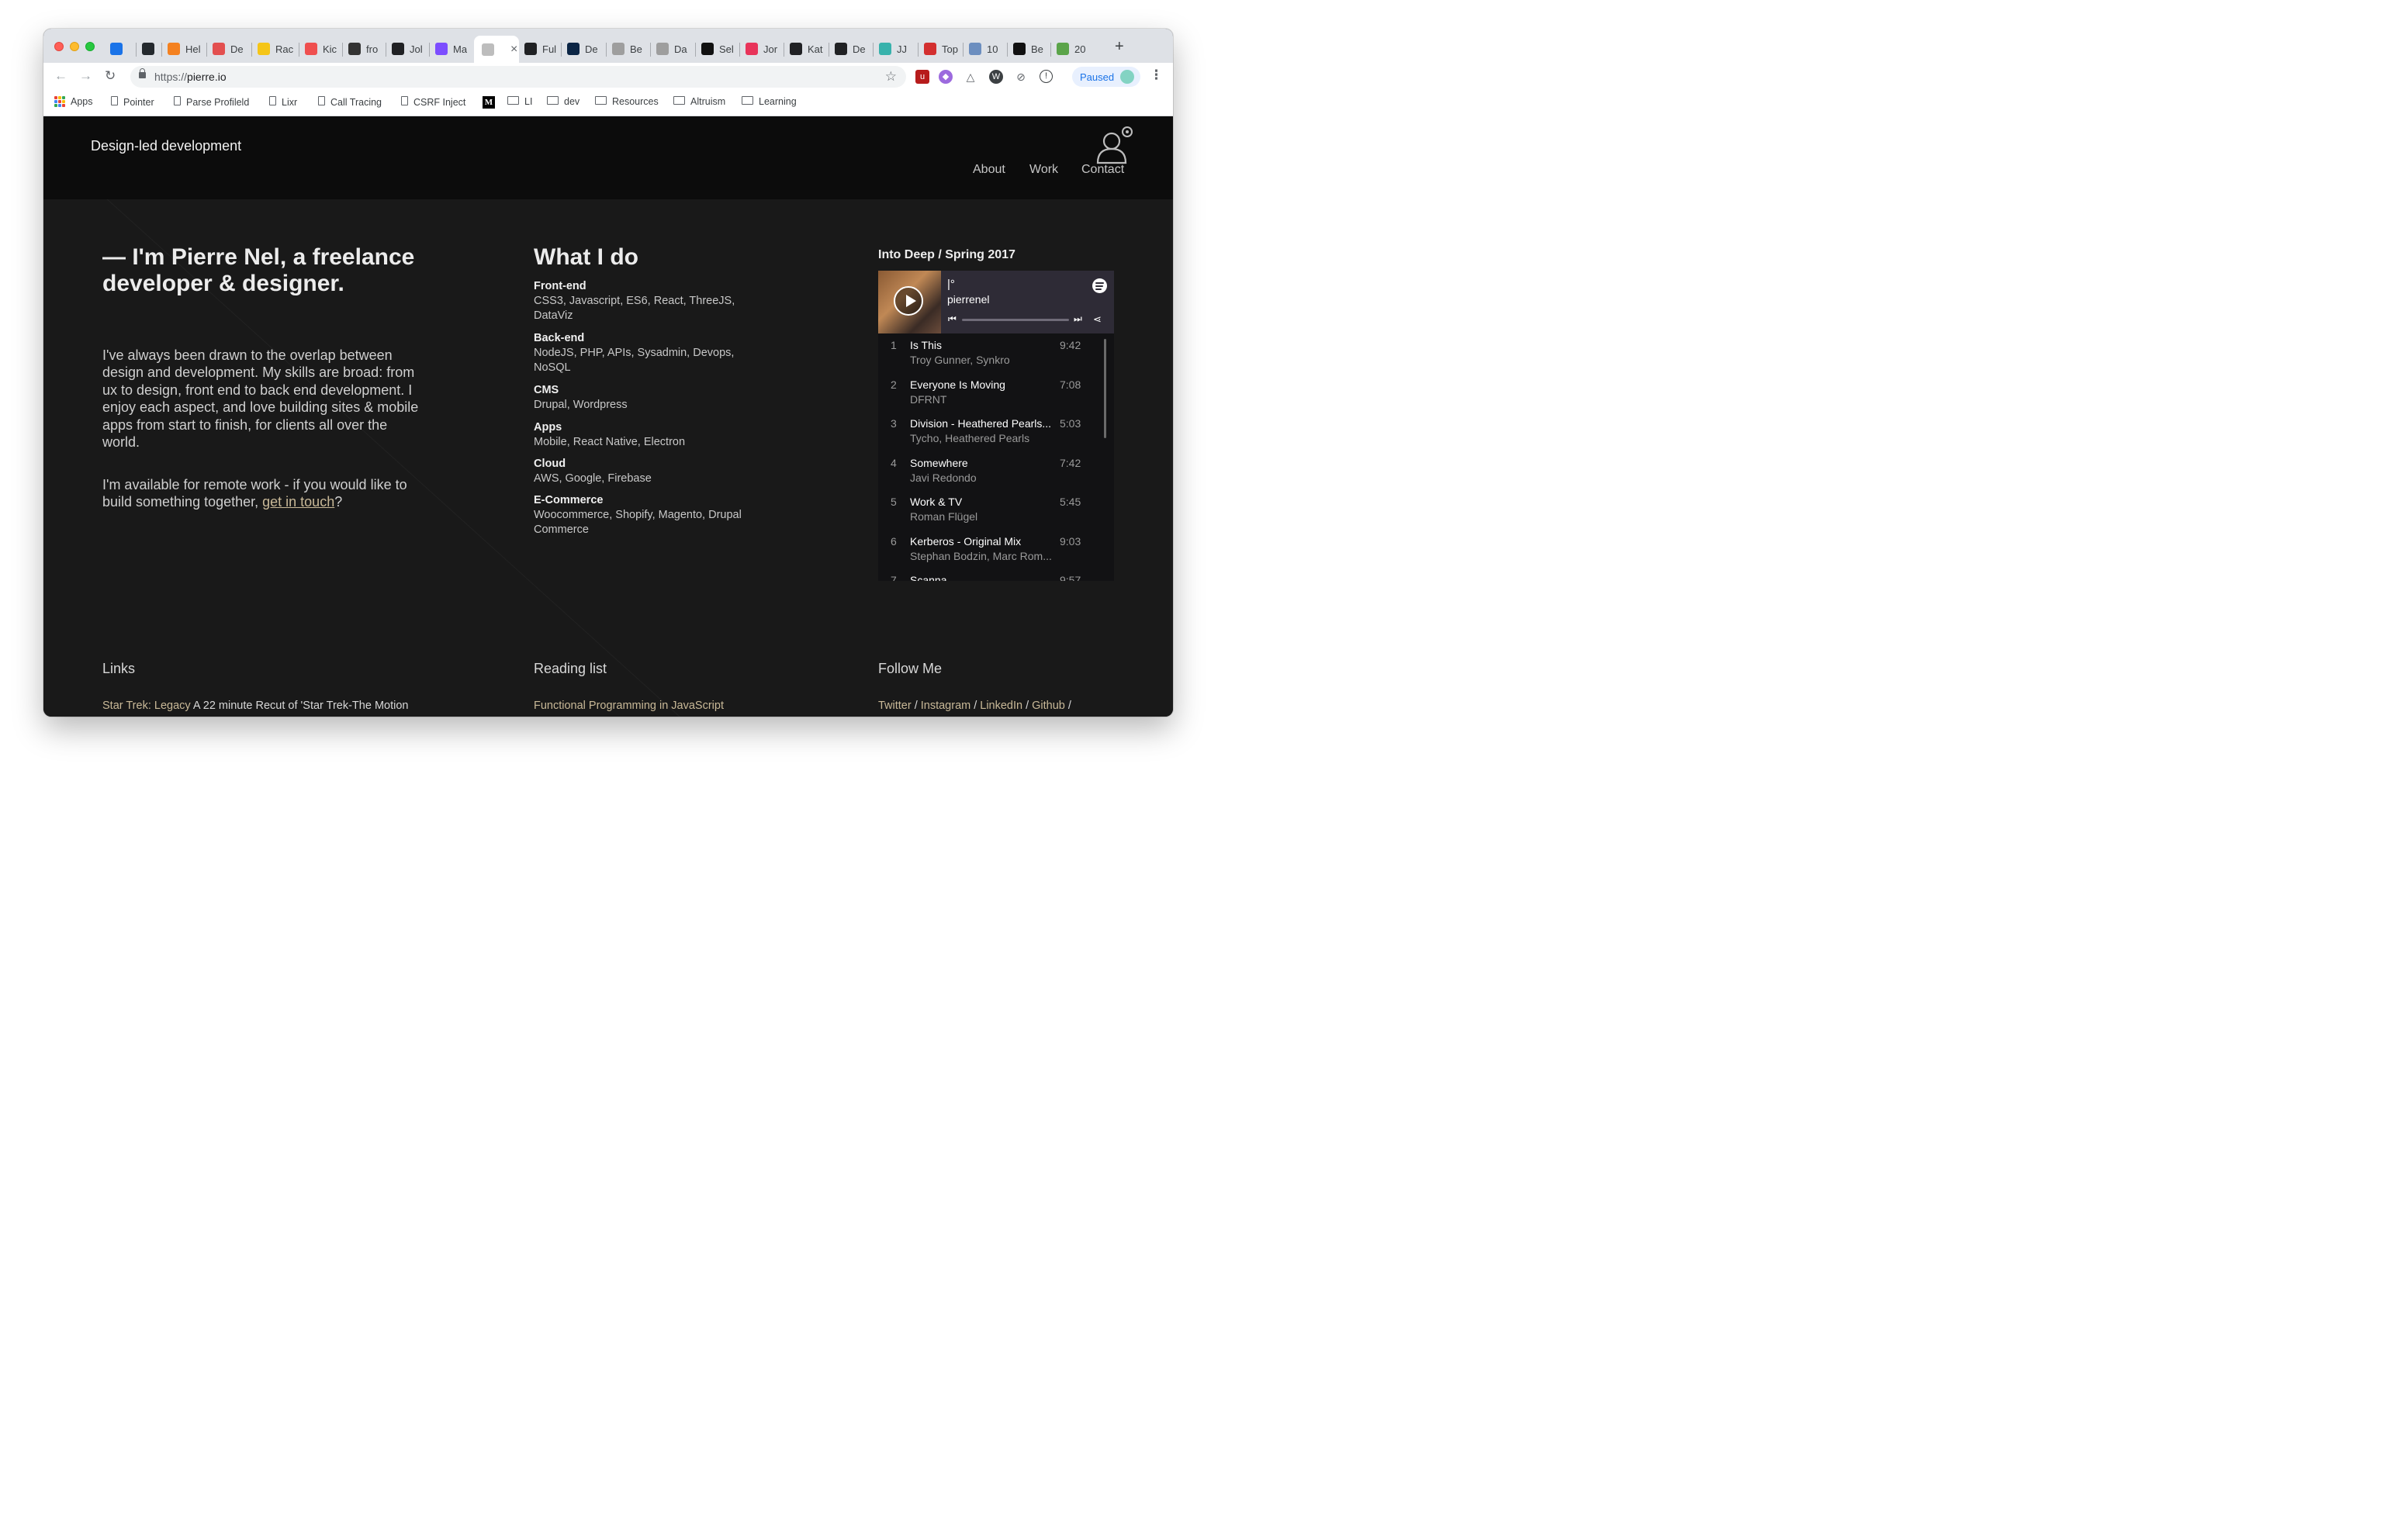 The width and height of the screenshot is (2408, 1534). I want to click on bookmark-apps: Apps, so click(73, 101).